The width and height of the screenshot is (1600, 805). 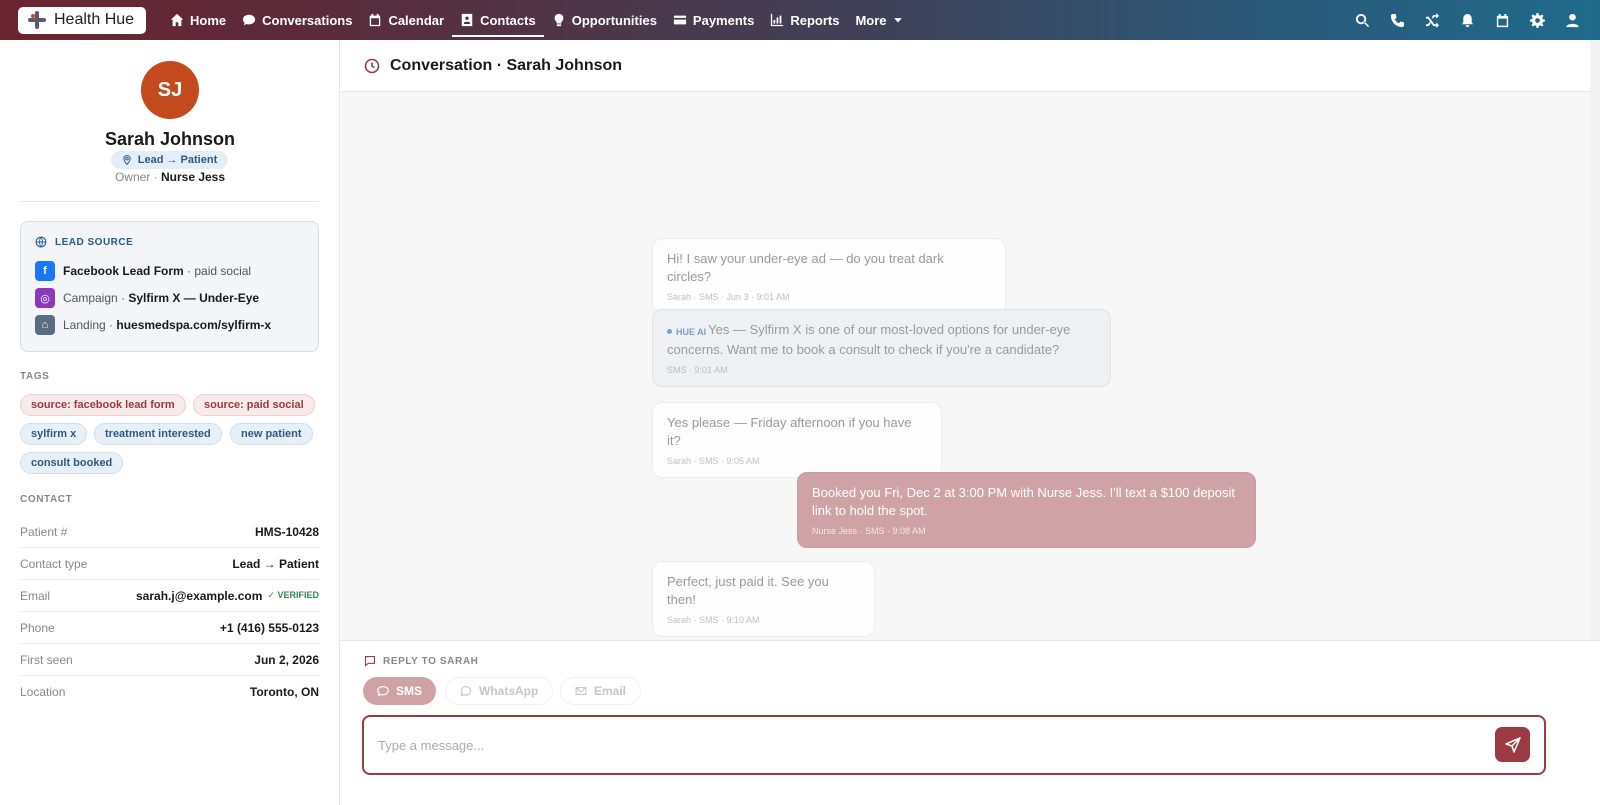 What do you see at coordinates (970, 66) in the screenshot?
I see `conversation-header: Conversation · Sarah Johnson` at bounding box center [970, 66].